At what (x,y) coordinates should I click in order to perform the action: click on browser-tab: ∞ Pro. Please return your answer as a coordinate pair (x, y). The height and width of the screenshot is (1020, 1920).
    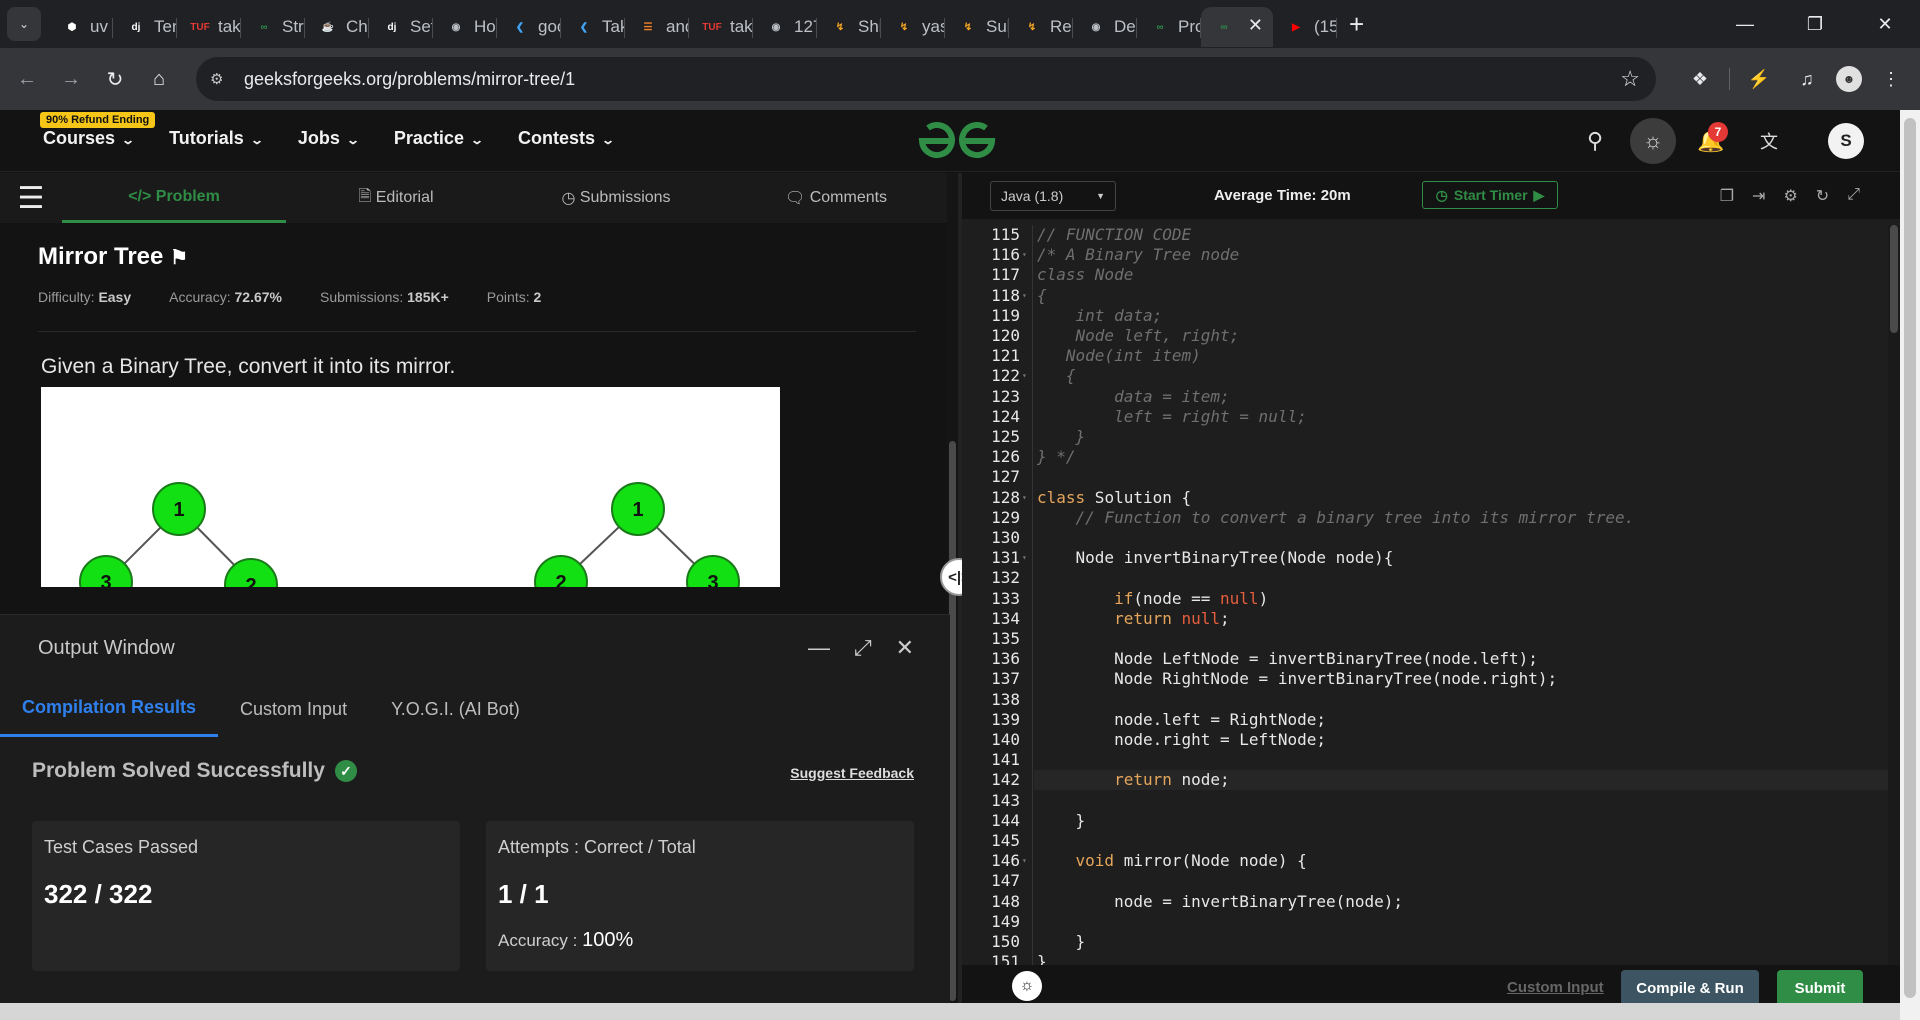
    Looking at the image, I should click on (1169, 27).